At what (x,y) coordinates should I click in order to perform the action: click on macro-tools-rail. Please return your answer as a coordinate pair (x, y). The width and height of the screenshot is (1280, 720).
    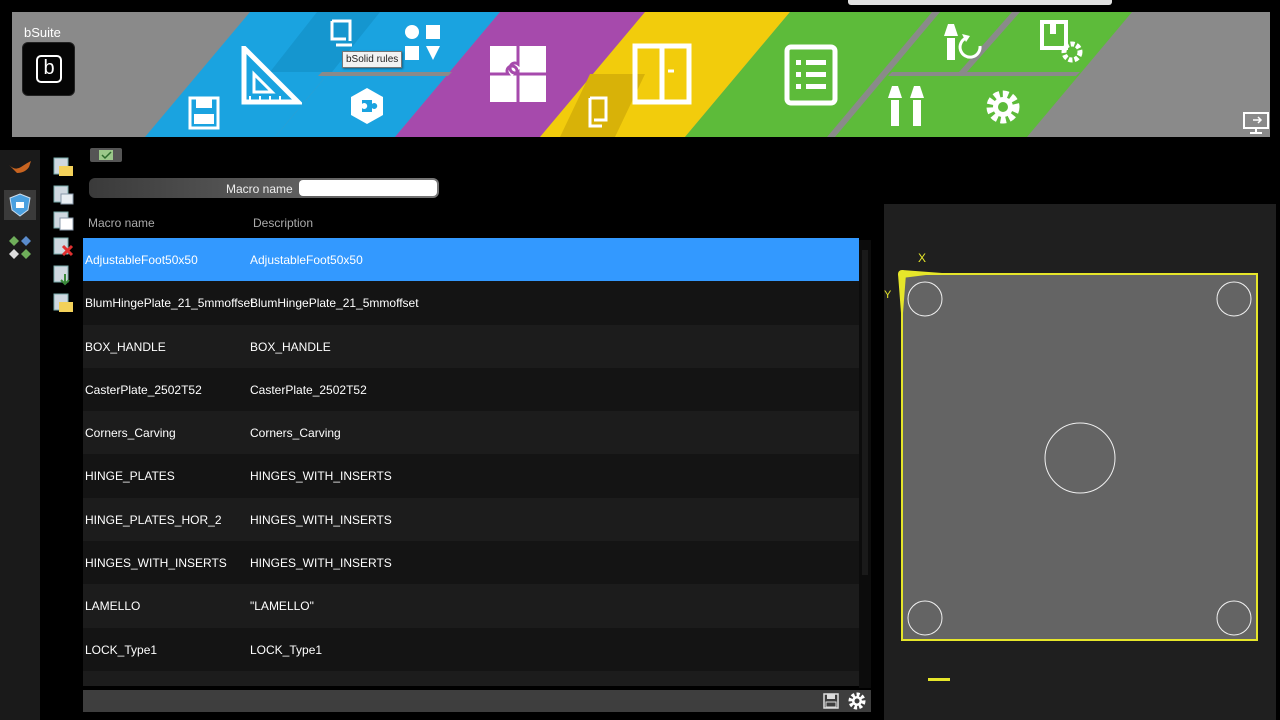
    Looking at the image, I should click on (63, 240).